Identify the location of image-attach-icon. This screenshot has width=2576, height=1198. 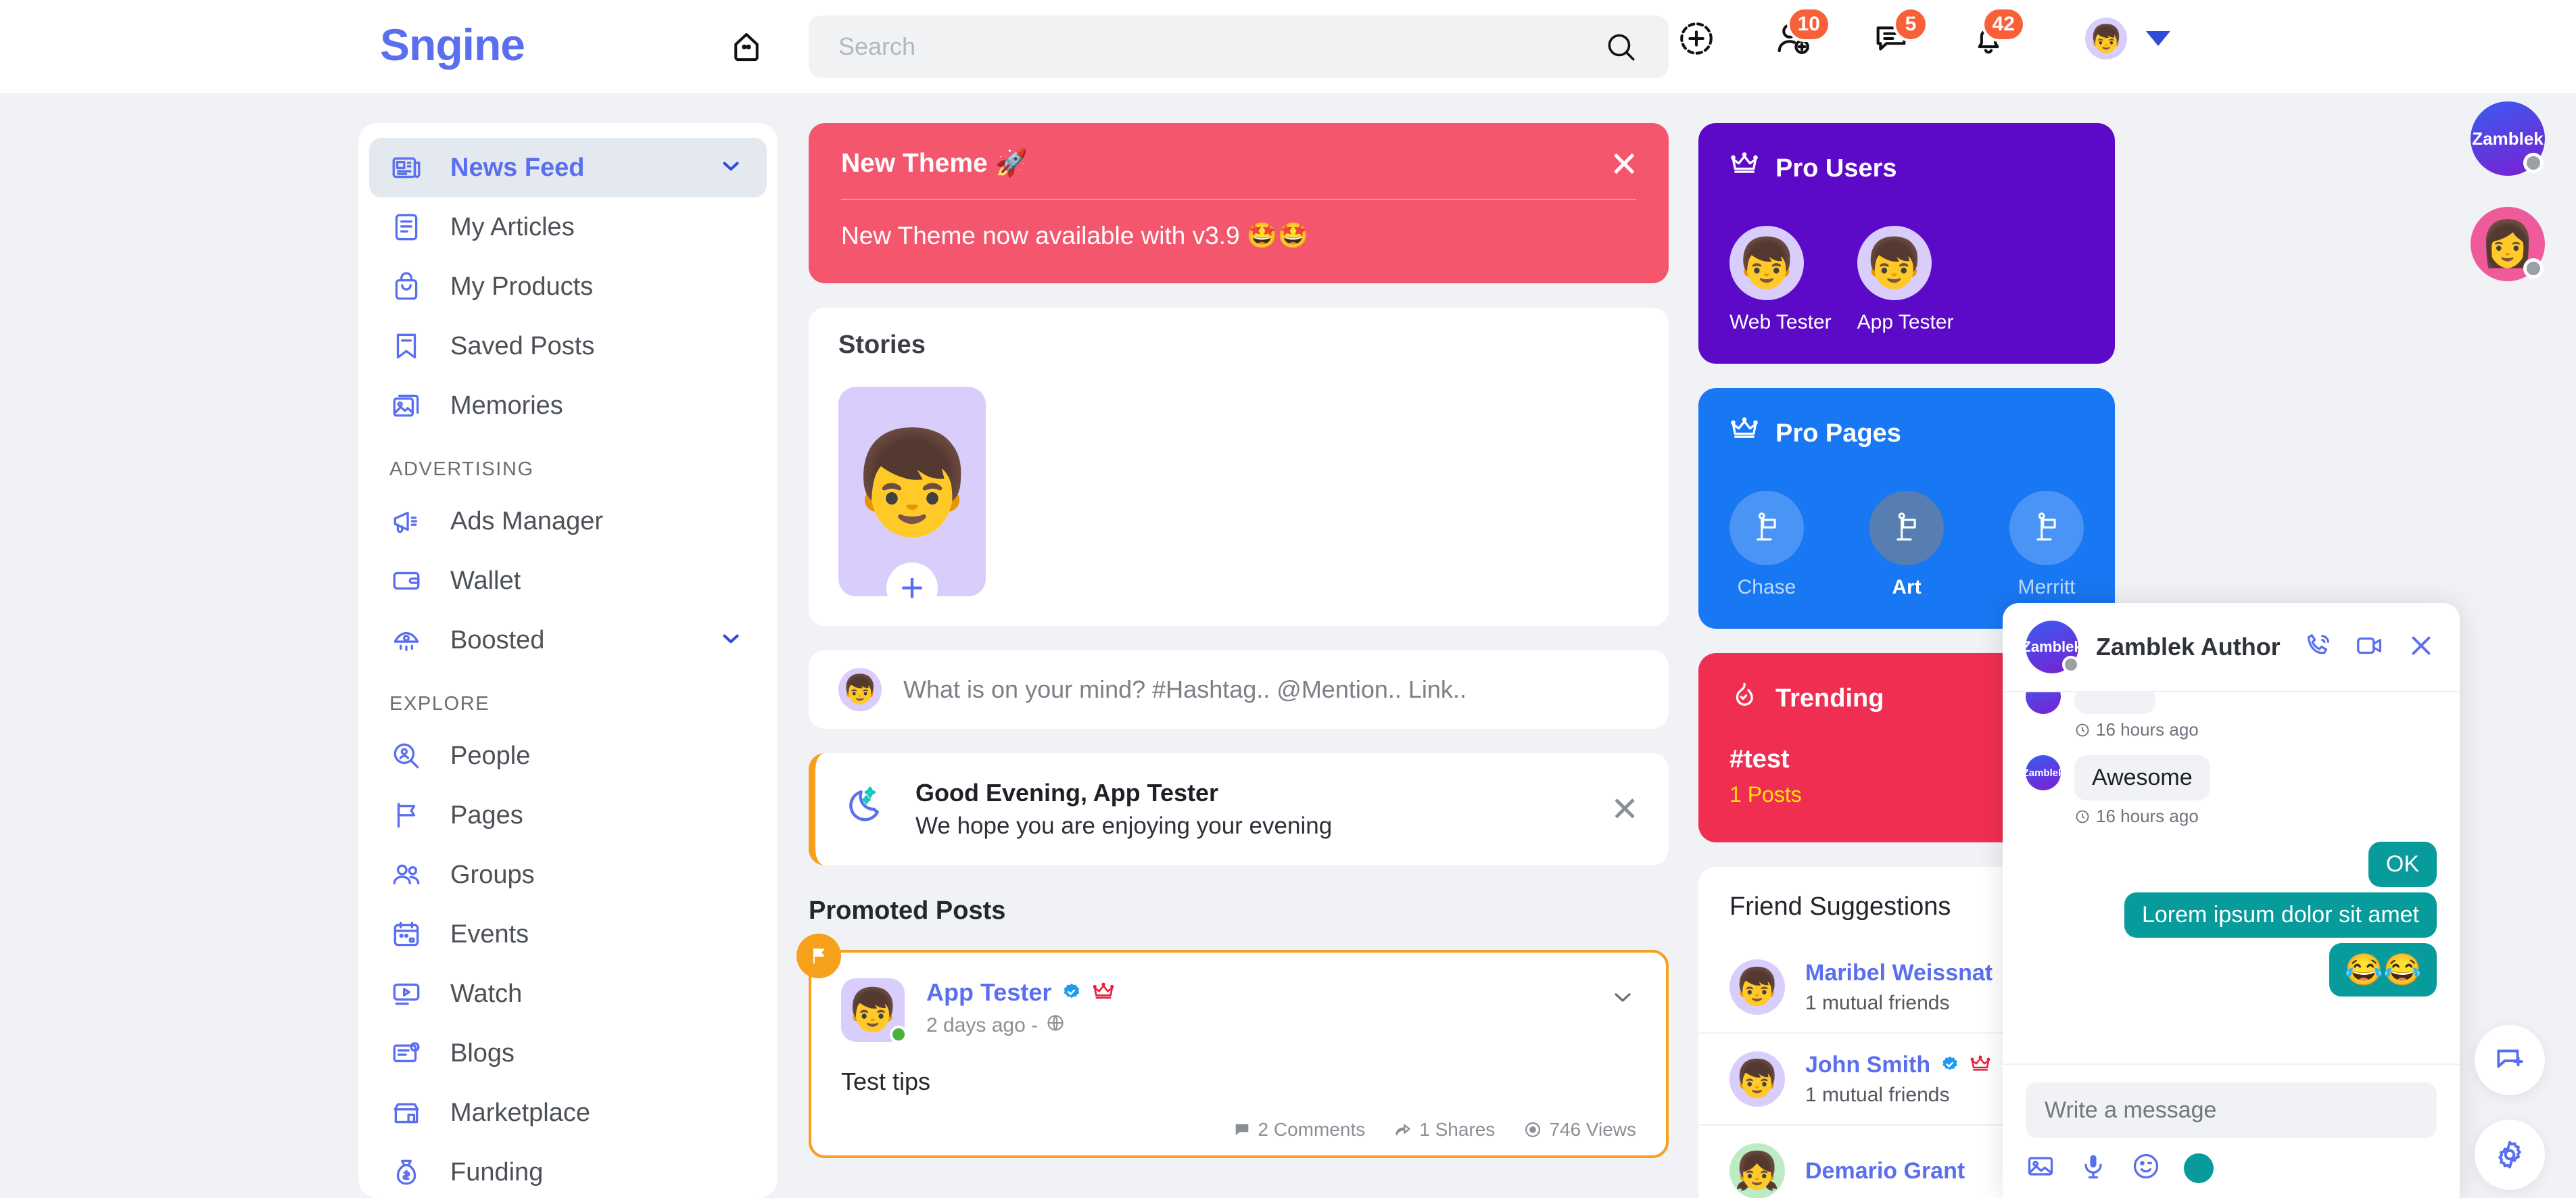
(2040, 1168).